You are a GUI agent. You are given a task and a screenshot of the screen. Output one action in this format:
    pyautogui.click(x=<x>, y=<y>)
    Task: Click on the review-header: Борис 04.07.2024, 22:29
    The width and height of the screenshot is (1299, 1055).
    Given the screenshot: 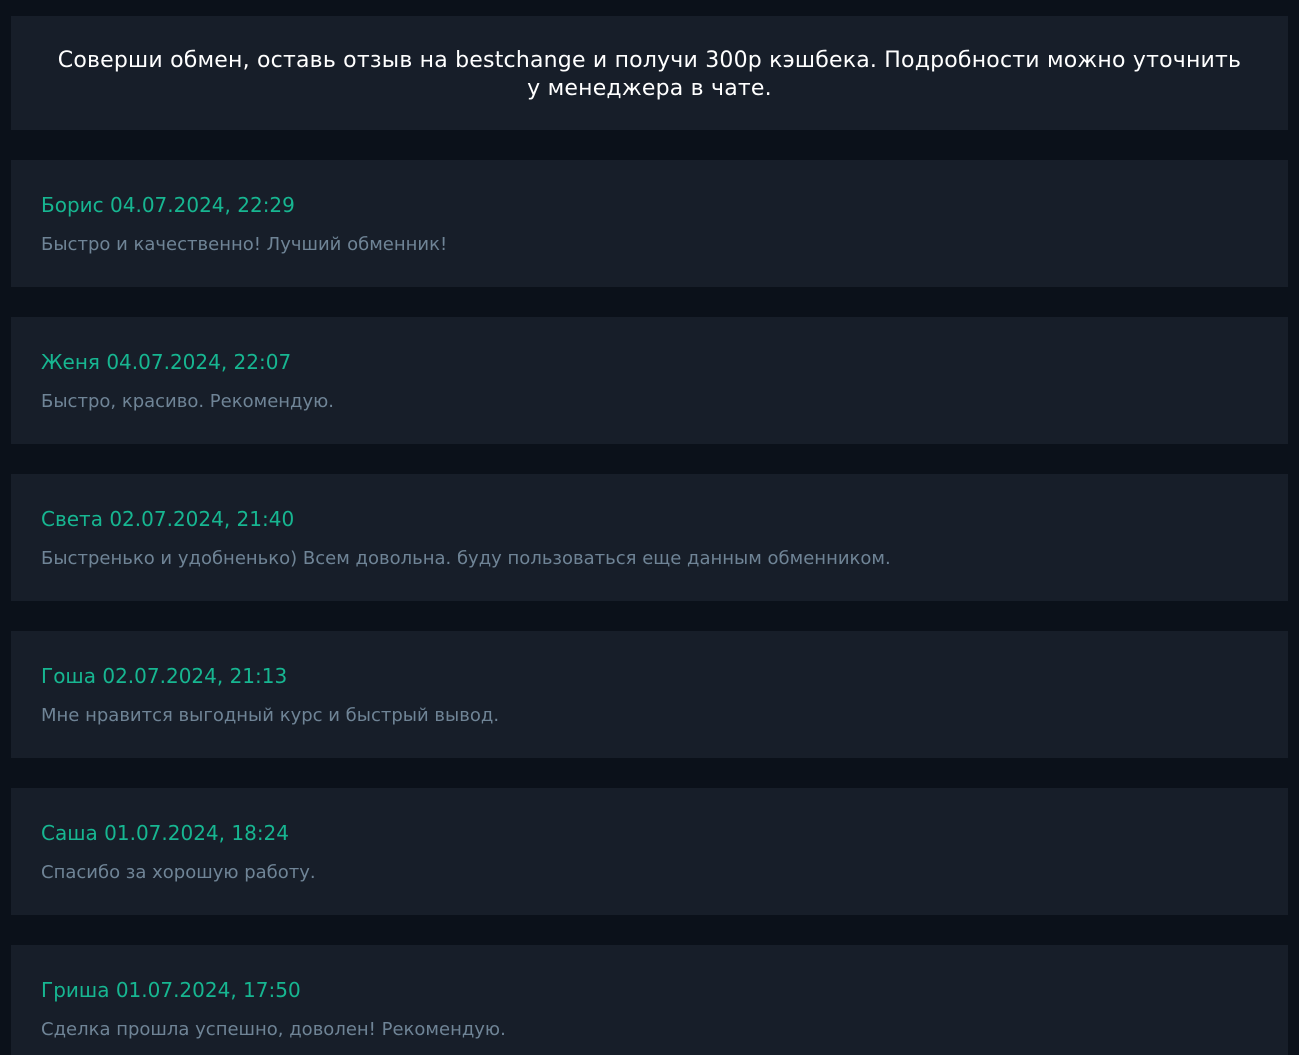 What is the action you would take?
    pyautogui.click(x=649, y=205)
    